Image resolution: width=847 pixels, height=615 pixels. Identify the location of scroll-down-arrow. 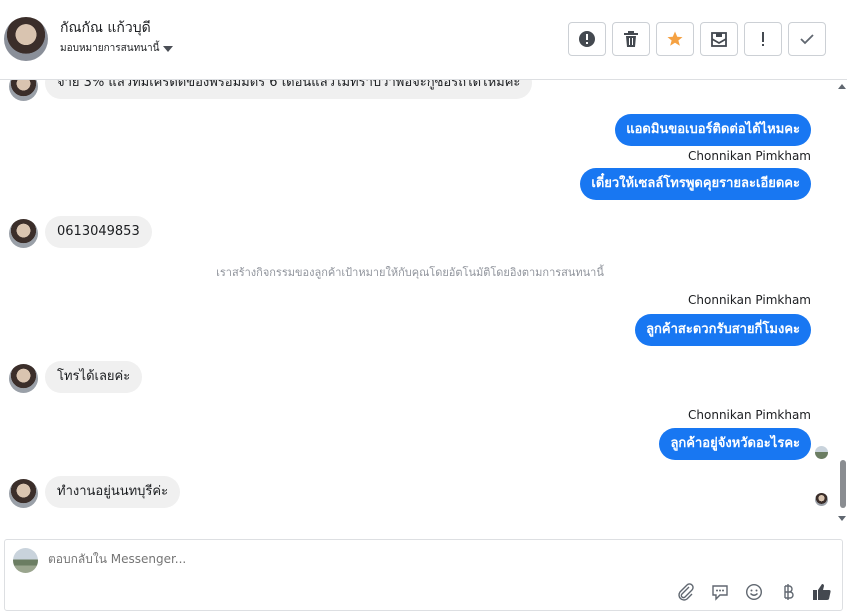
(842, 518).